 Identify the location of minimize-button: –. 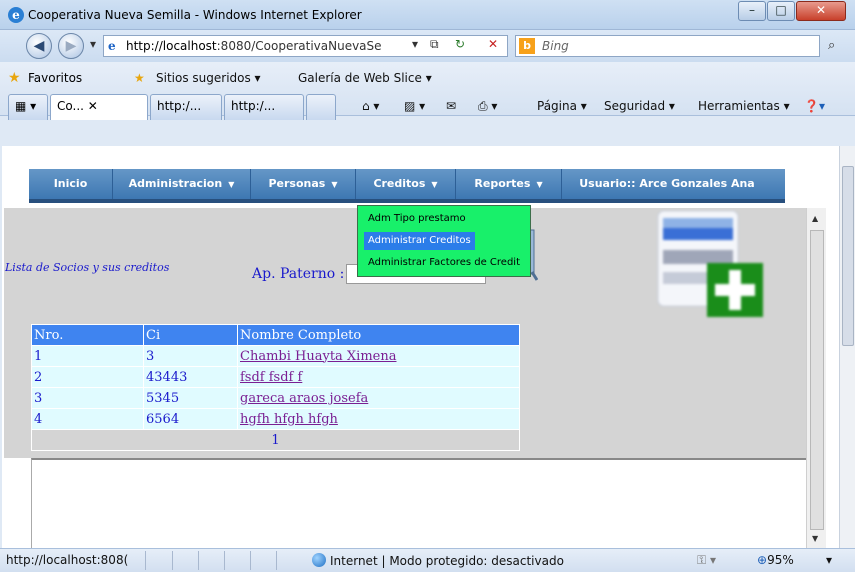
(752, 11).